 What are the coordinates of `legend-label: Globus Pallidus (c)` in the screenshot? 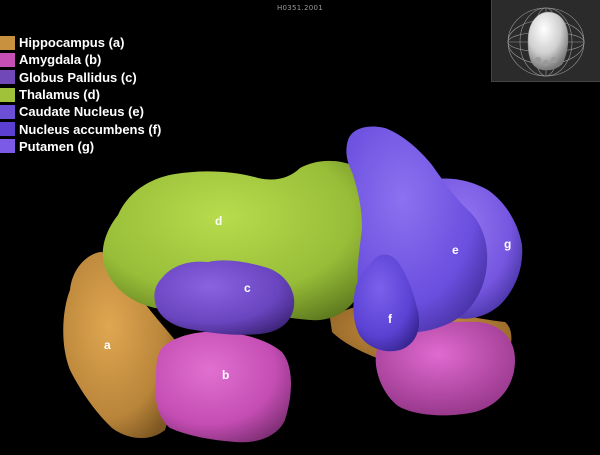 It's located at (78, 77).